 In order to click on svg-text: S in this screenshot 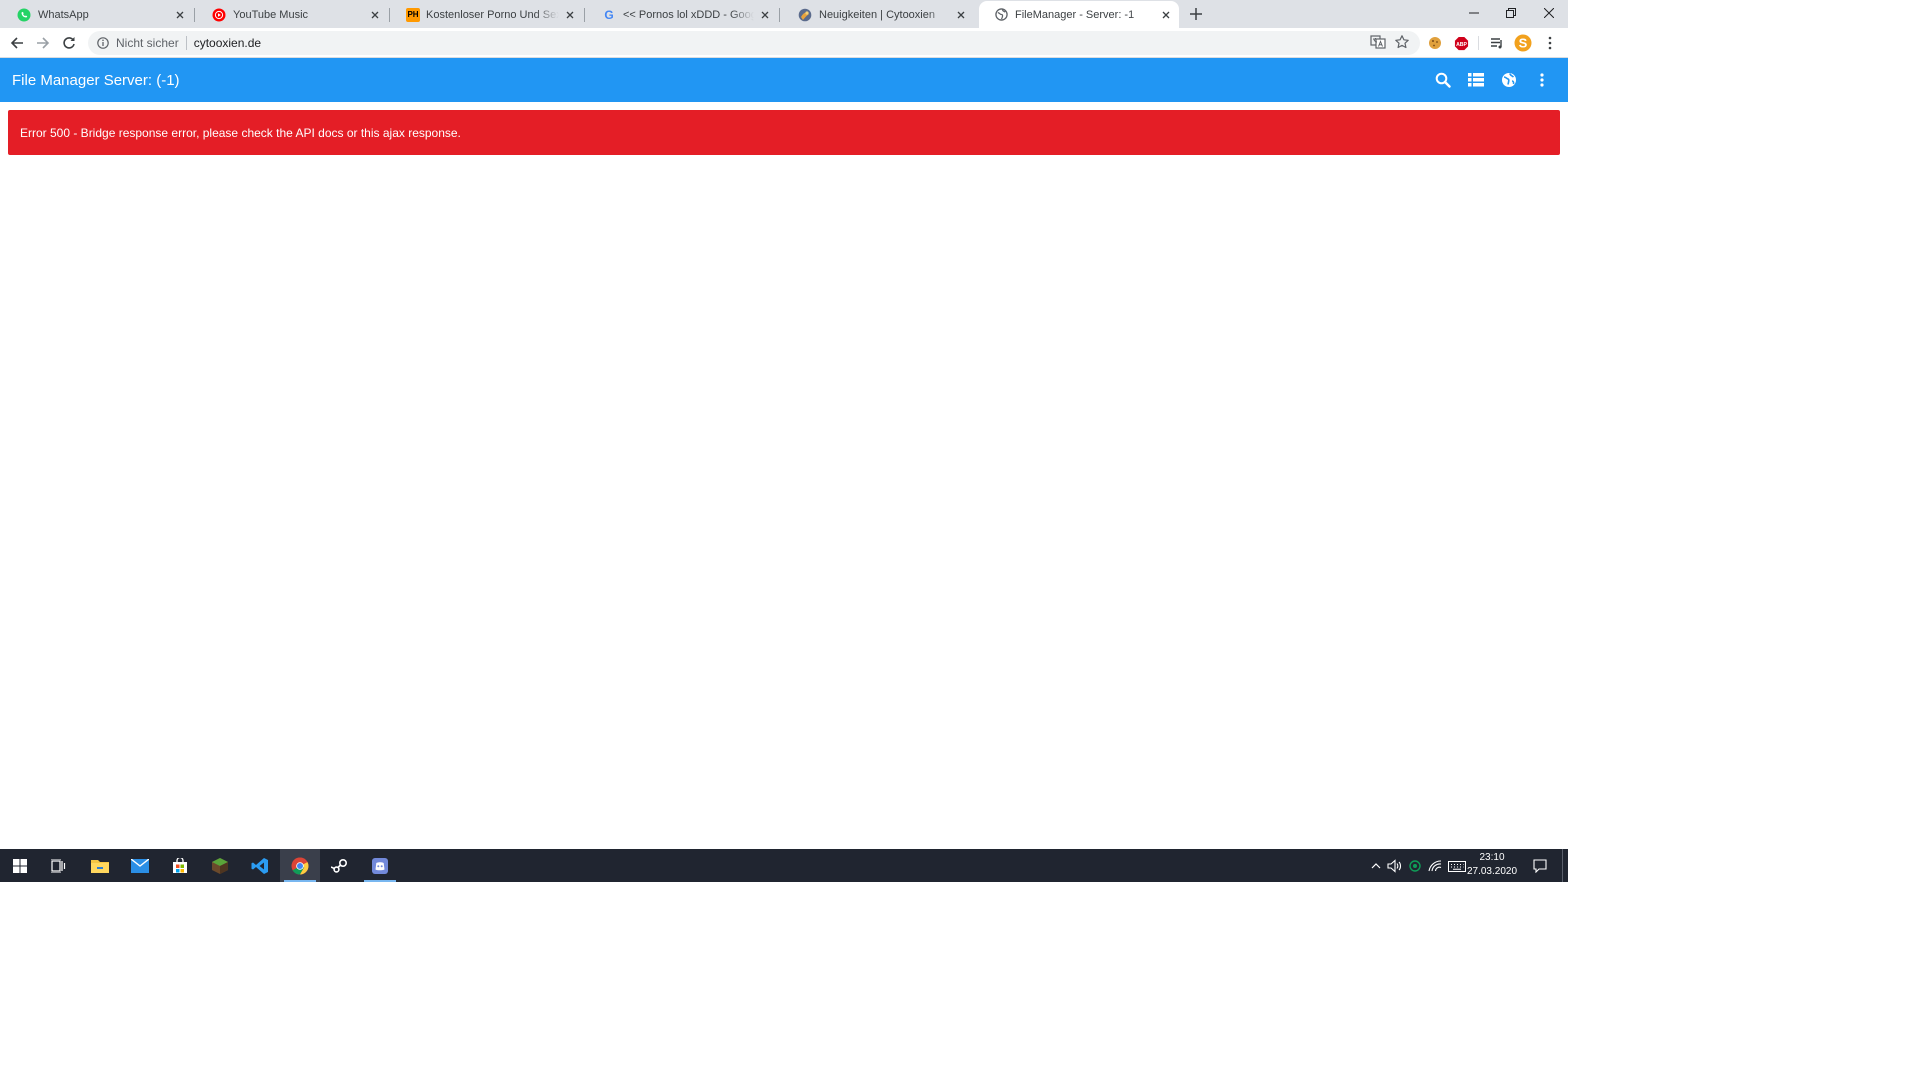, I will do `click(1523, 43)`.